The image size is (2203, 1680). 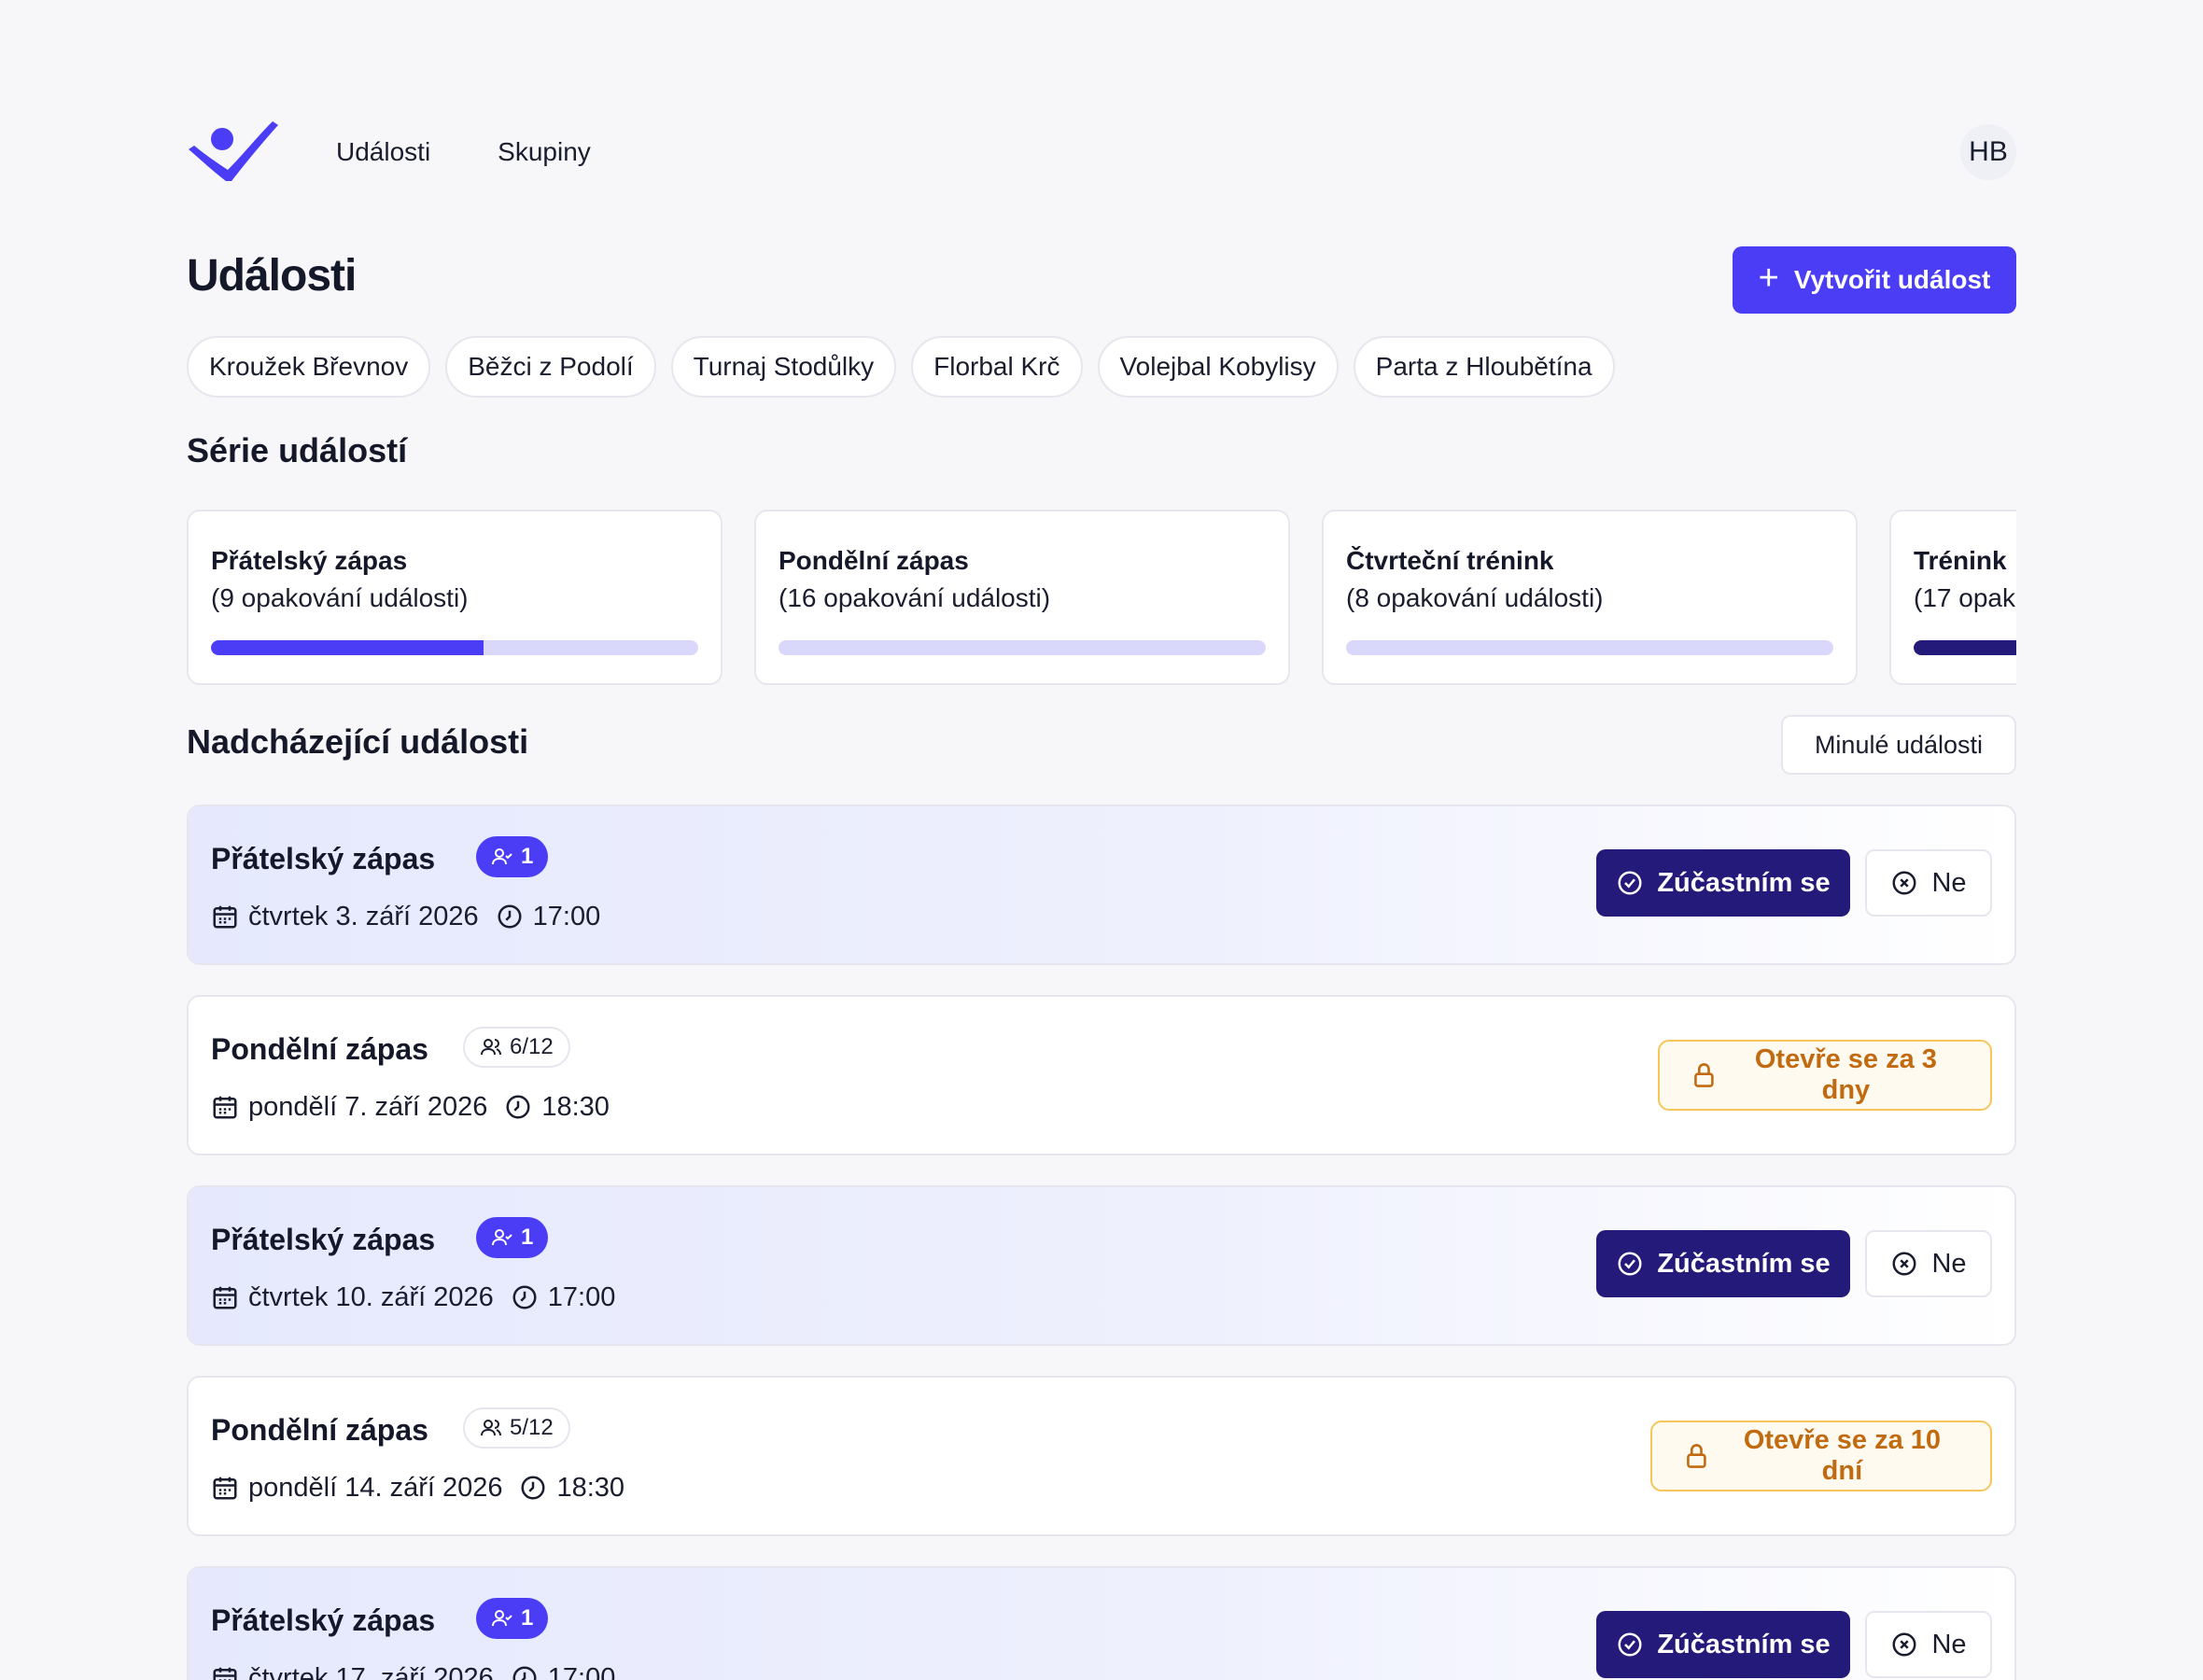 I want to click on series-card: Přátelský zápas (9 opakování události), so click(x=455, y=597).